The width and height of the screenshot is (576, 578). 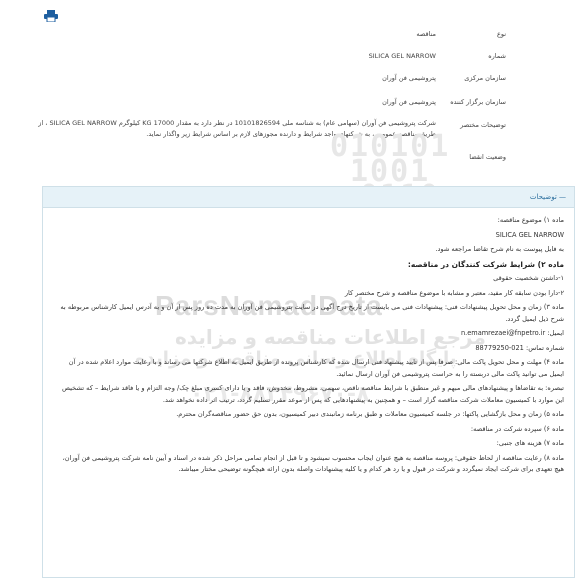 What do you see at coordinates (517, 428) in the screenshot?
I see `article-6: ماده ۶) سپرده شرکت در مناقصه:` at bounding box center [517, 428].